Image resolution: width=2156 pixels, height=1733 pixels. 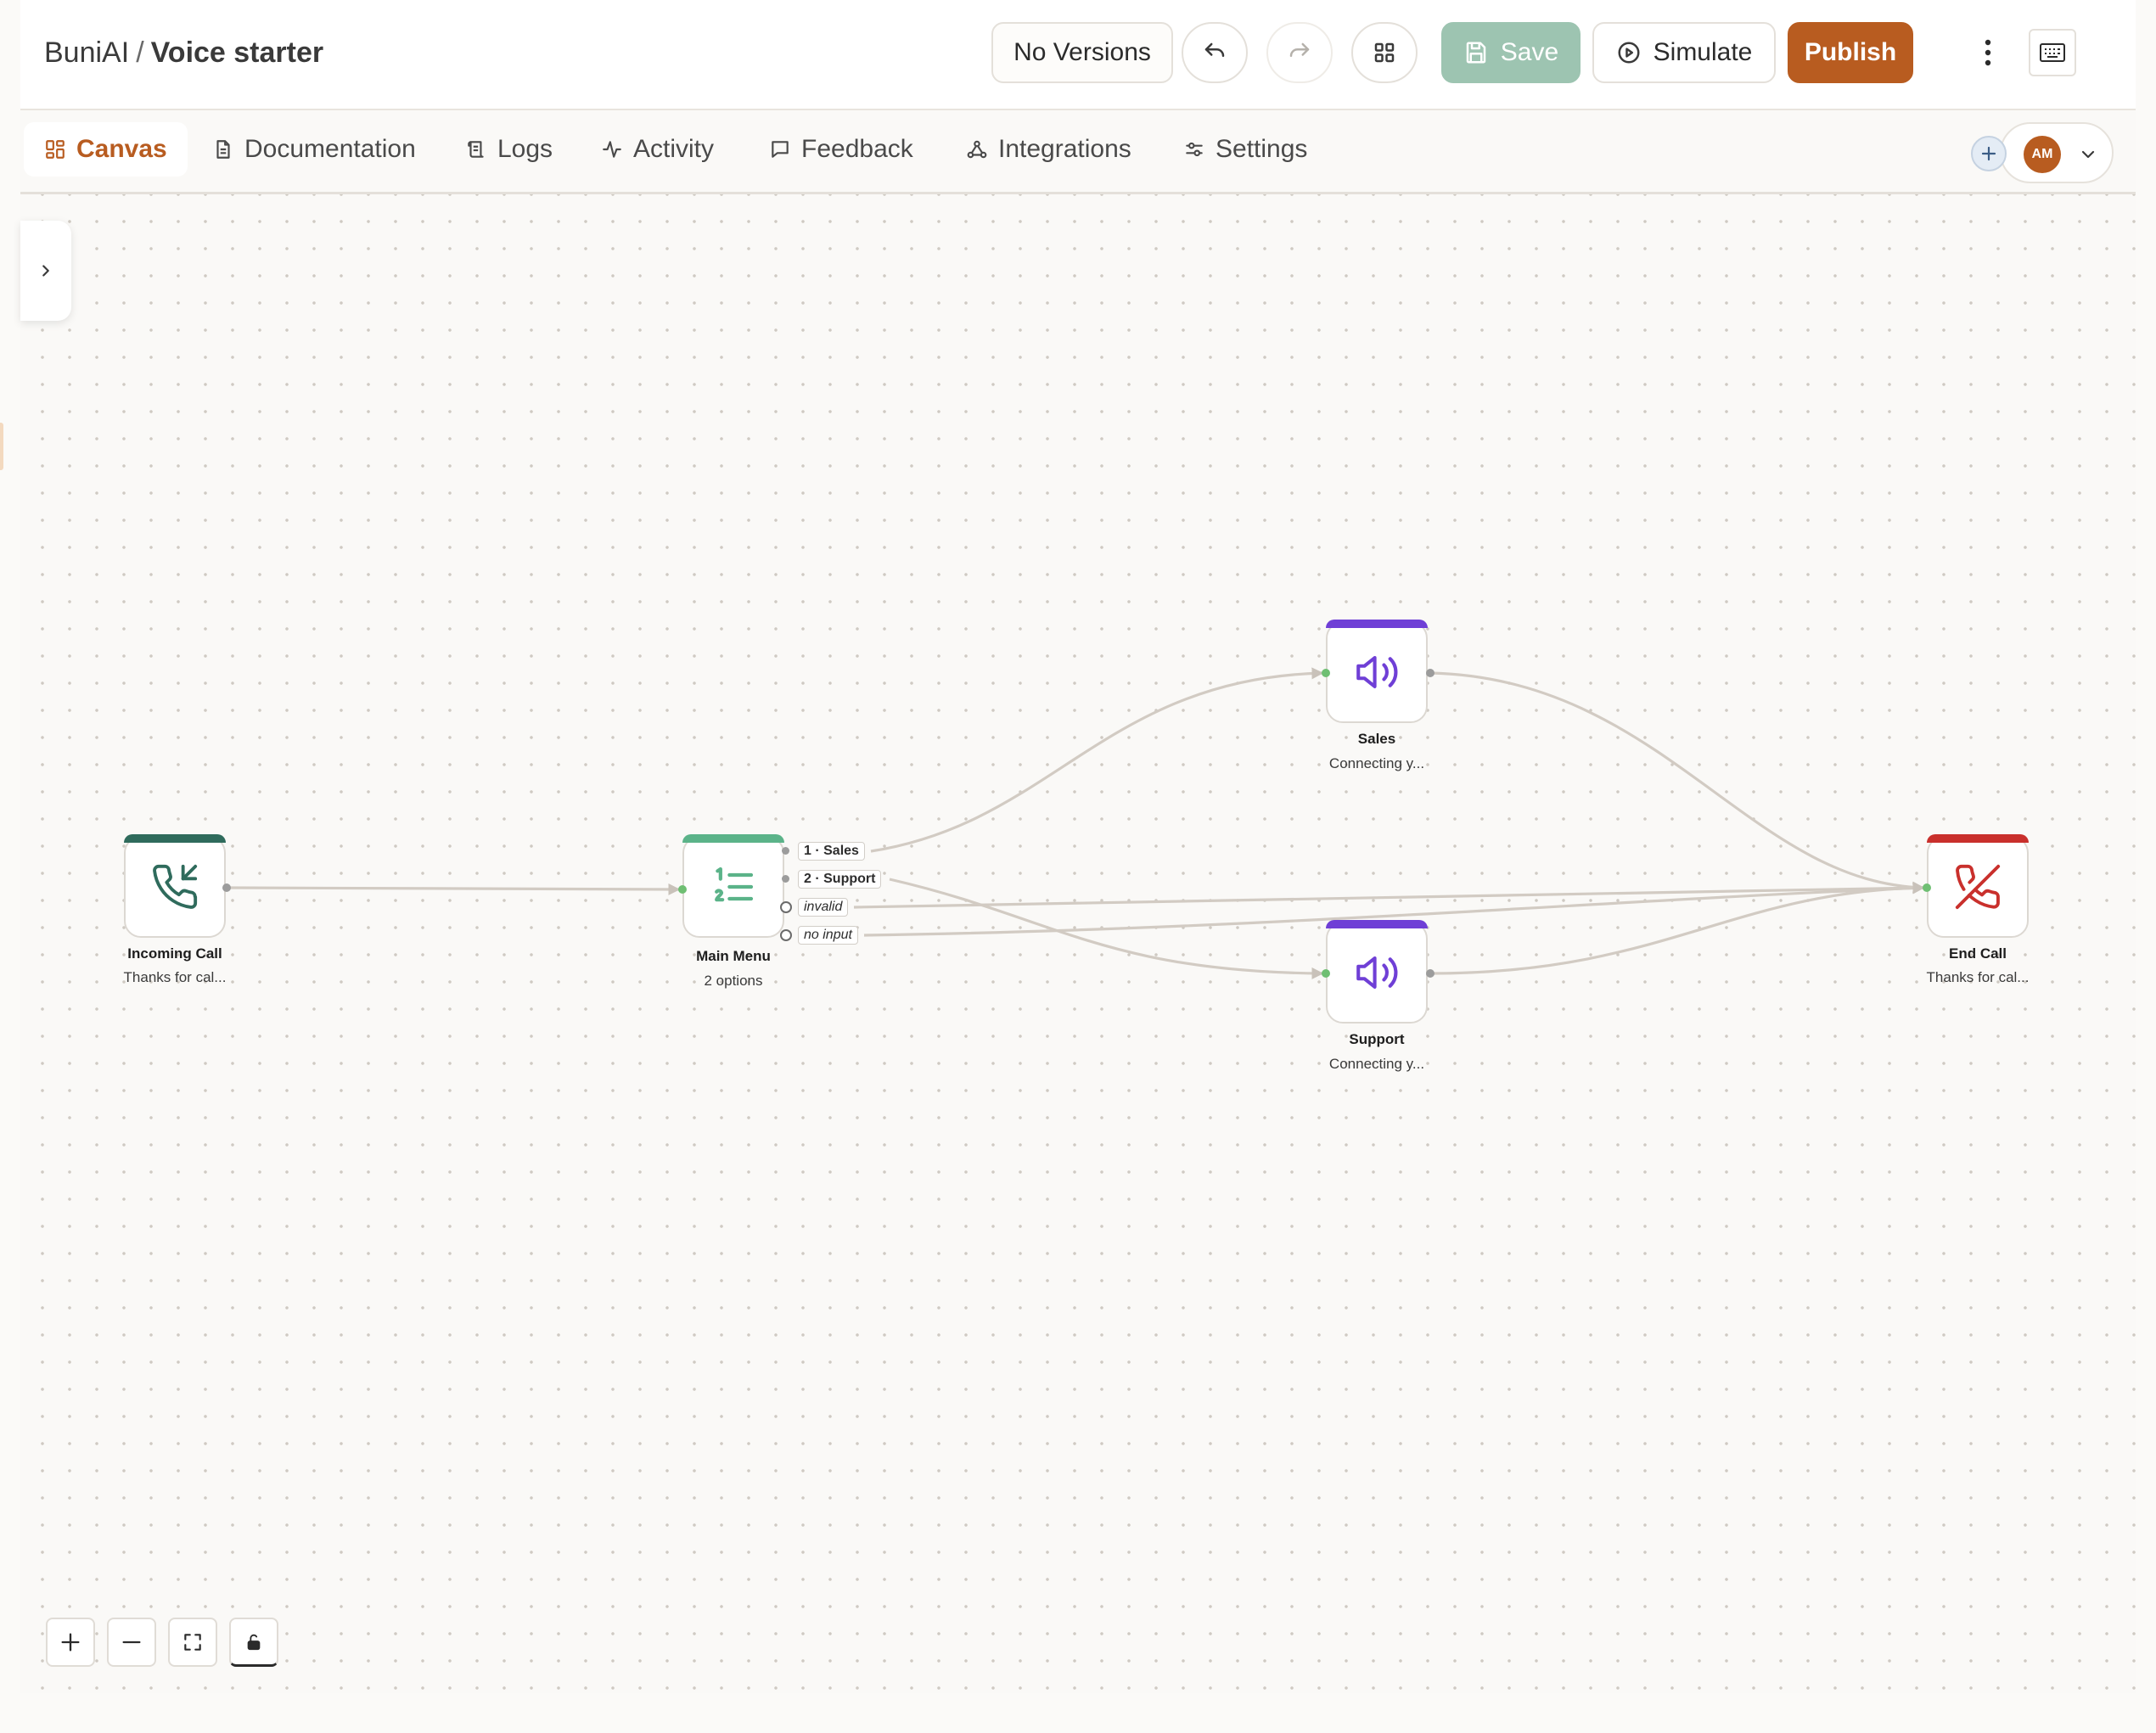 I want to click on node-incoming-call, so click(x=175, y=886).